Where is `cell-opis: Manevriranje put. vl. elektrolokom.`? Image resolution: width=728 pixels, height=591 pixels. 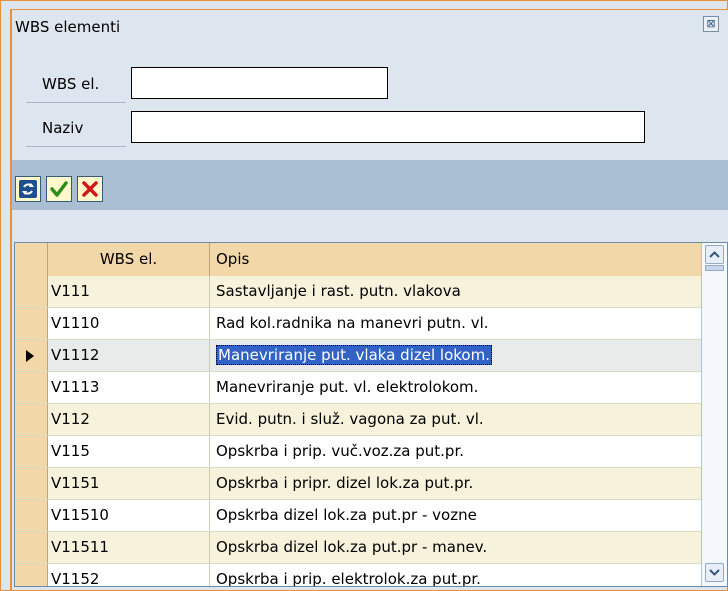 cell-opis: Manevriranje put. vl. elektrolokom. is located at coordinates (347, 387).